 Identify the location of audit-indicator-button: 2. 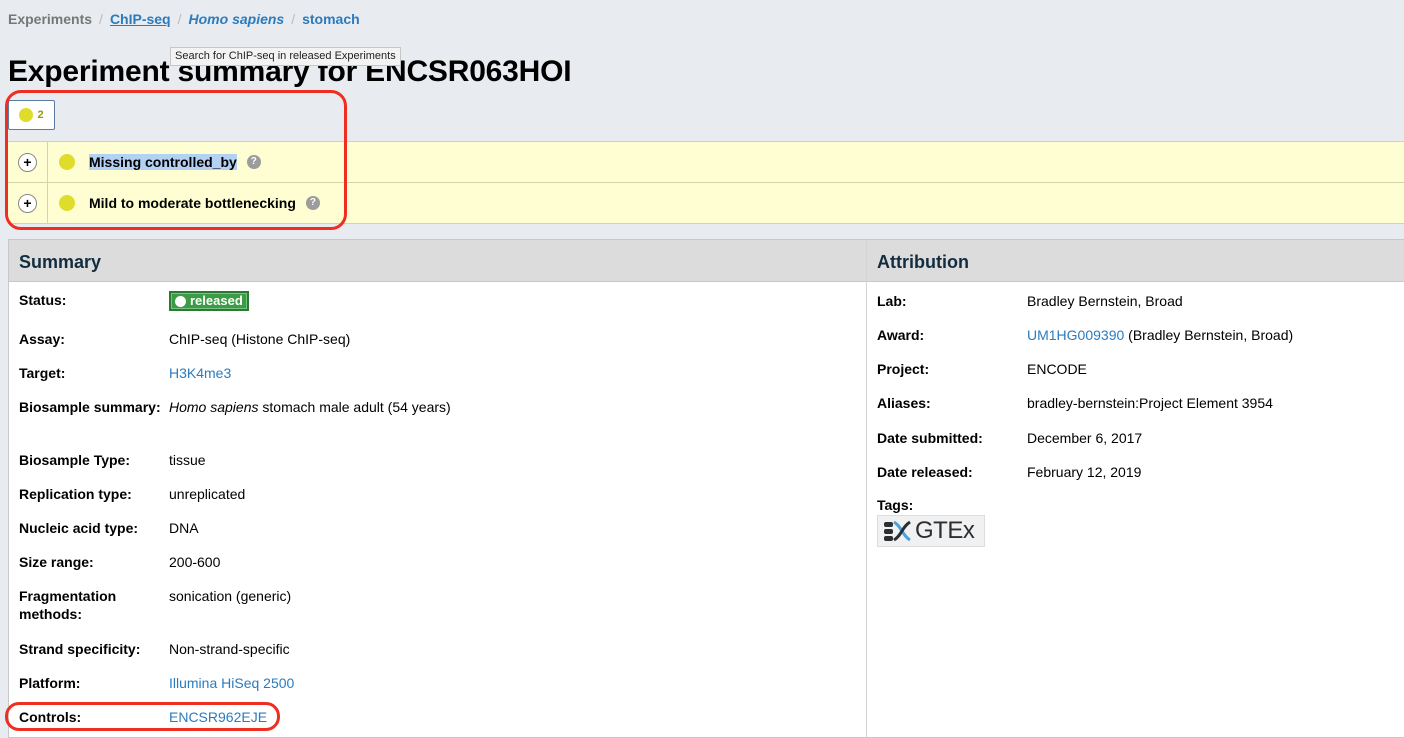
(31, 115).